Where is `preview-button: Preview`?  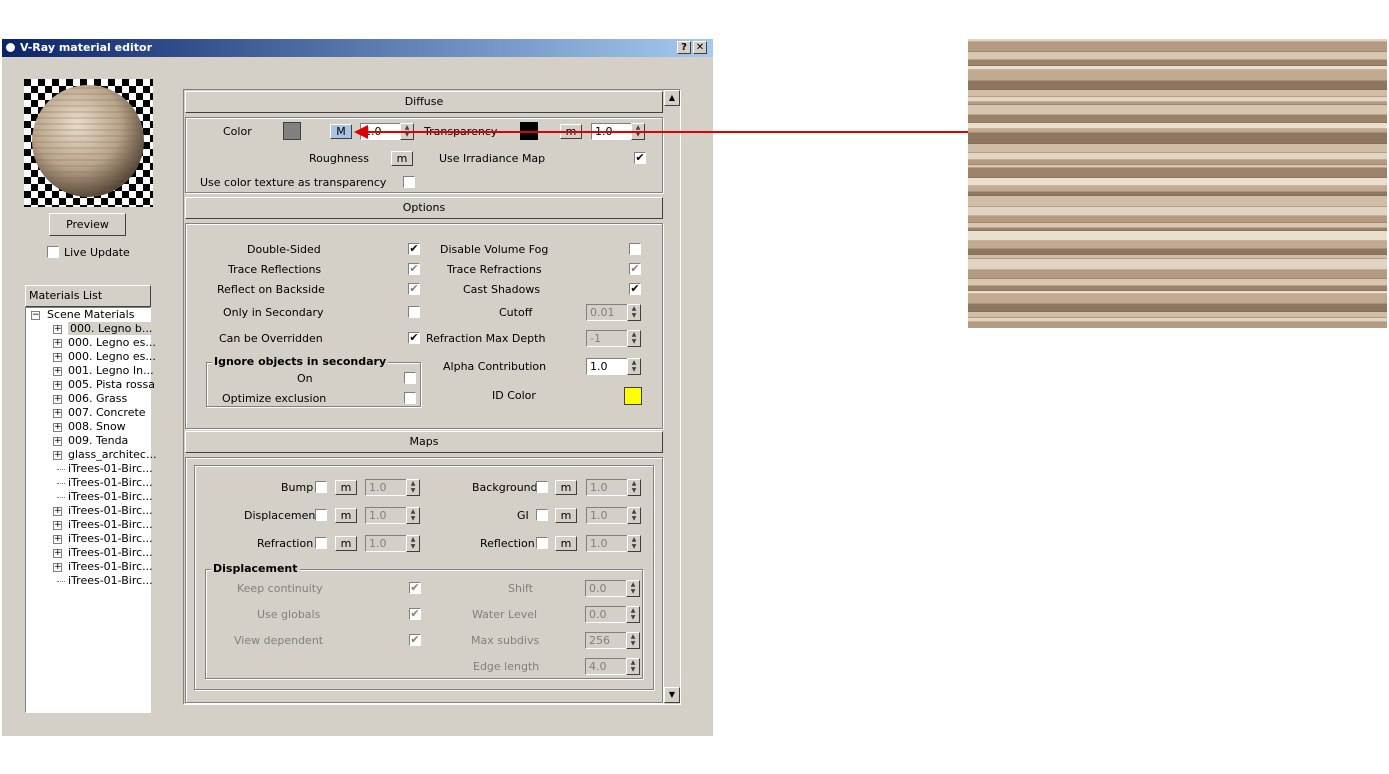
preview-button: Preview is located at coordinates (87, 224).